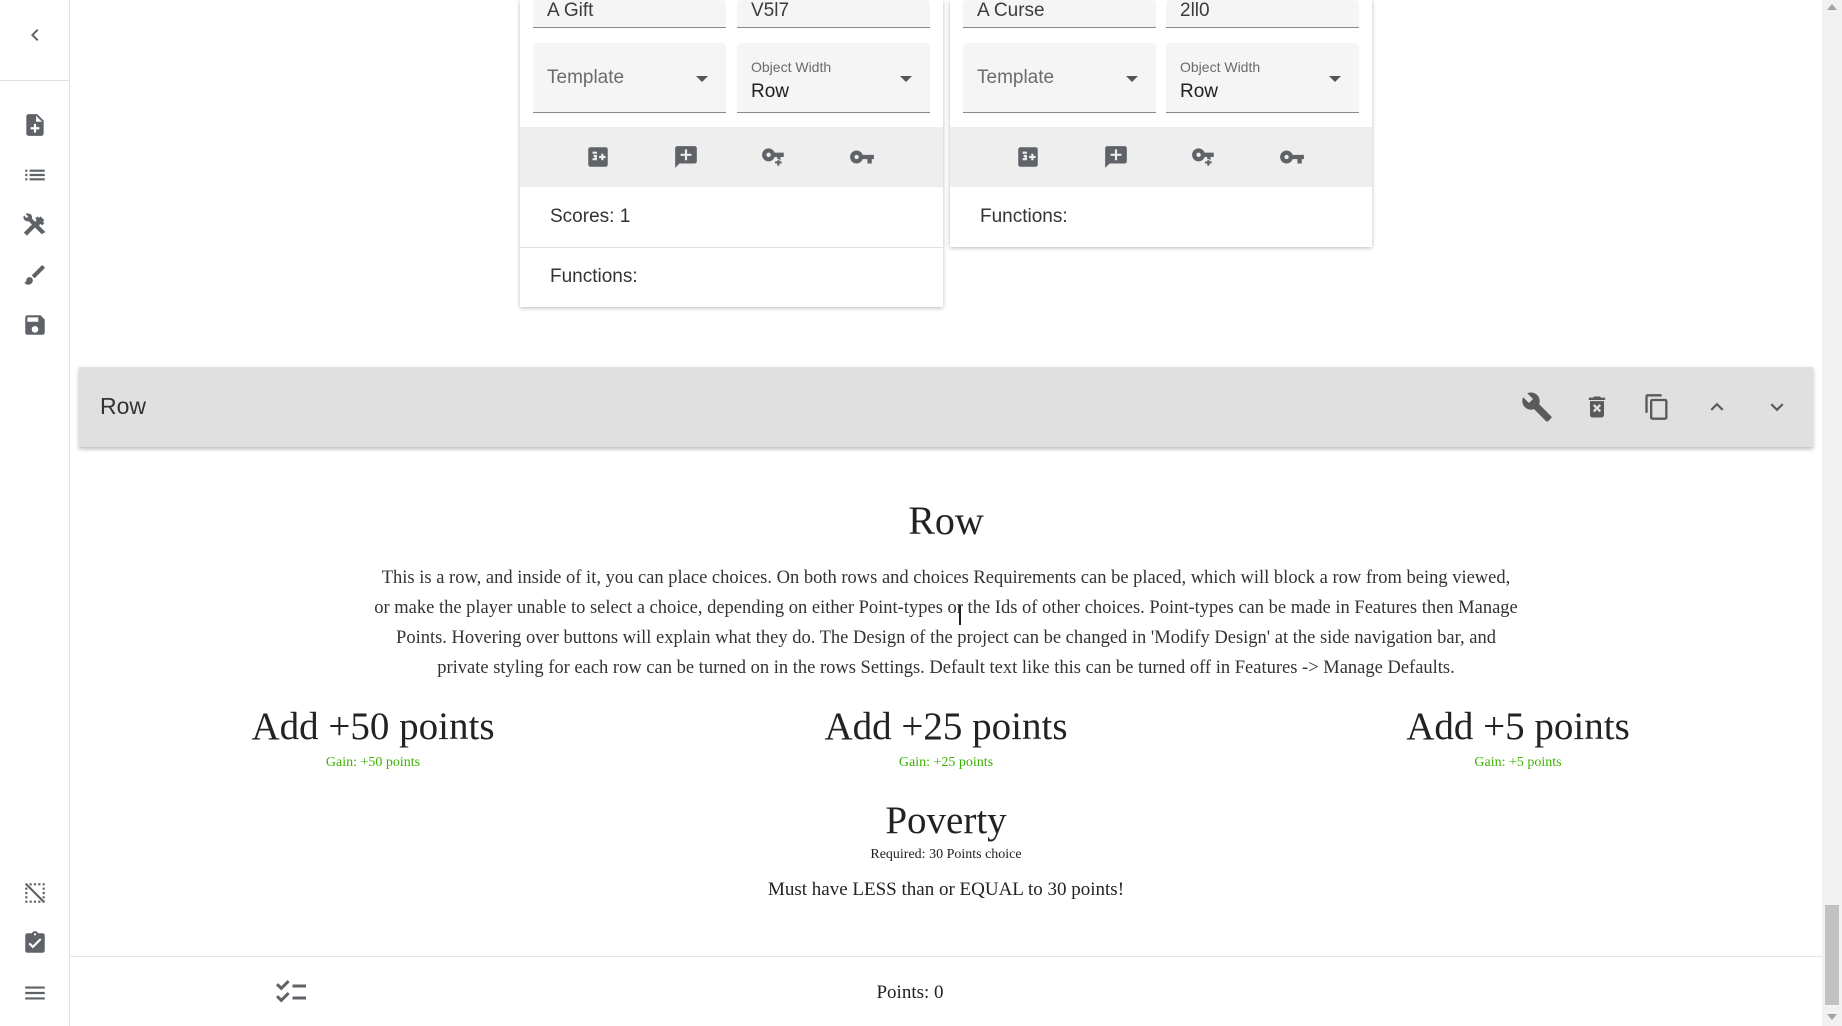 The width and height of the screenshot is (1842, 1026). What do you see at coordinates (946, 407) in the screenshot?
I see `row-header-bar: Row` at bounding box center [946, 407].